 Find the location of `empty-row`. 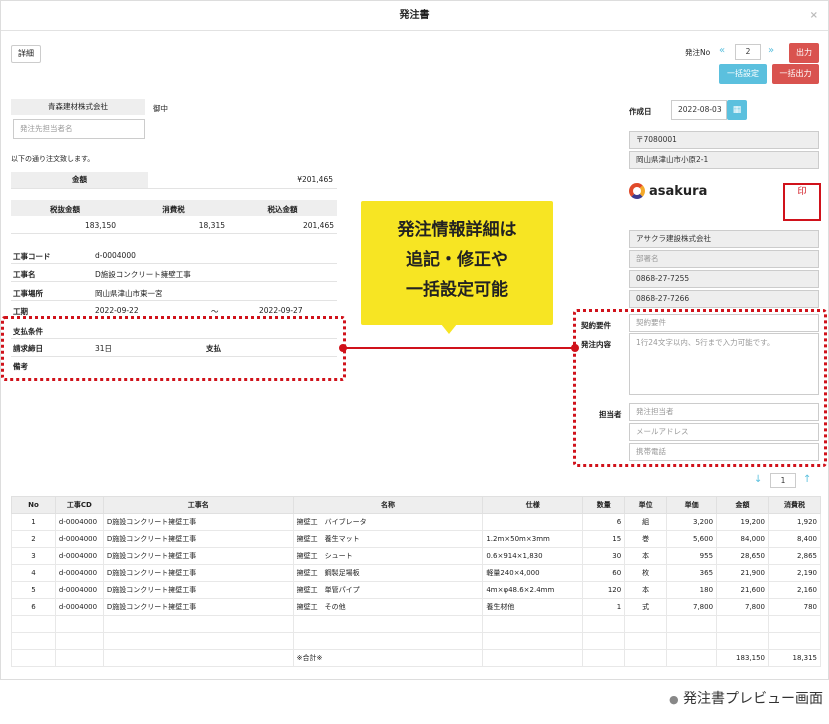

empty-row is located at coordinates (416, 624).